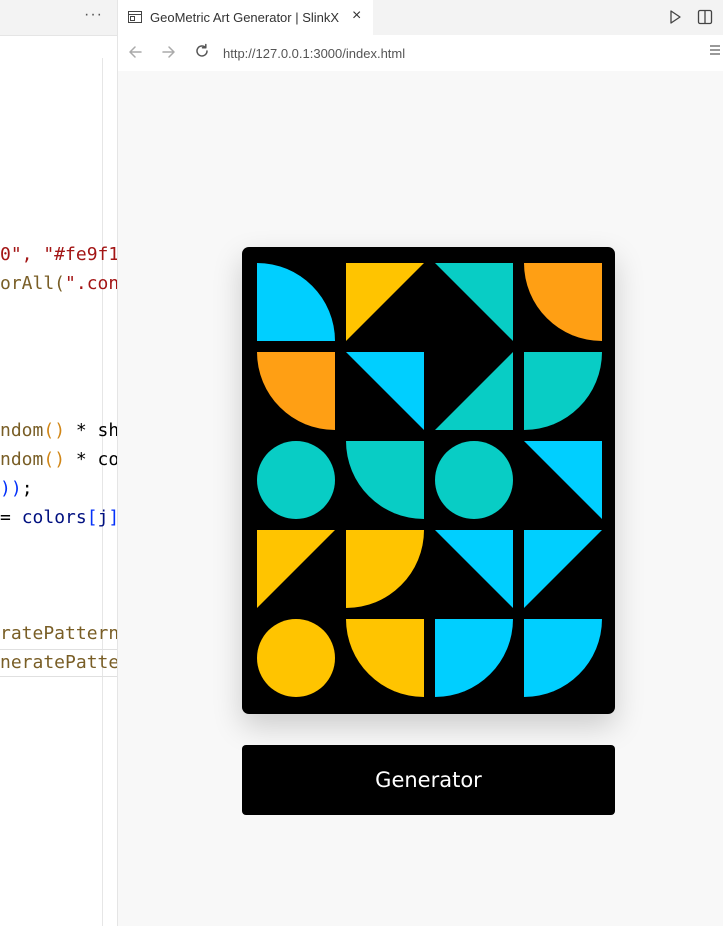  I want to click on address-bar: http://127.0.0.1:3000/index.html, so click(420, 53).